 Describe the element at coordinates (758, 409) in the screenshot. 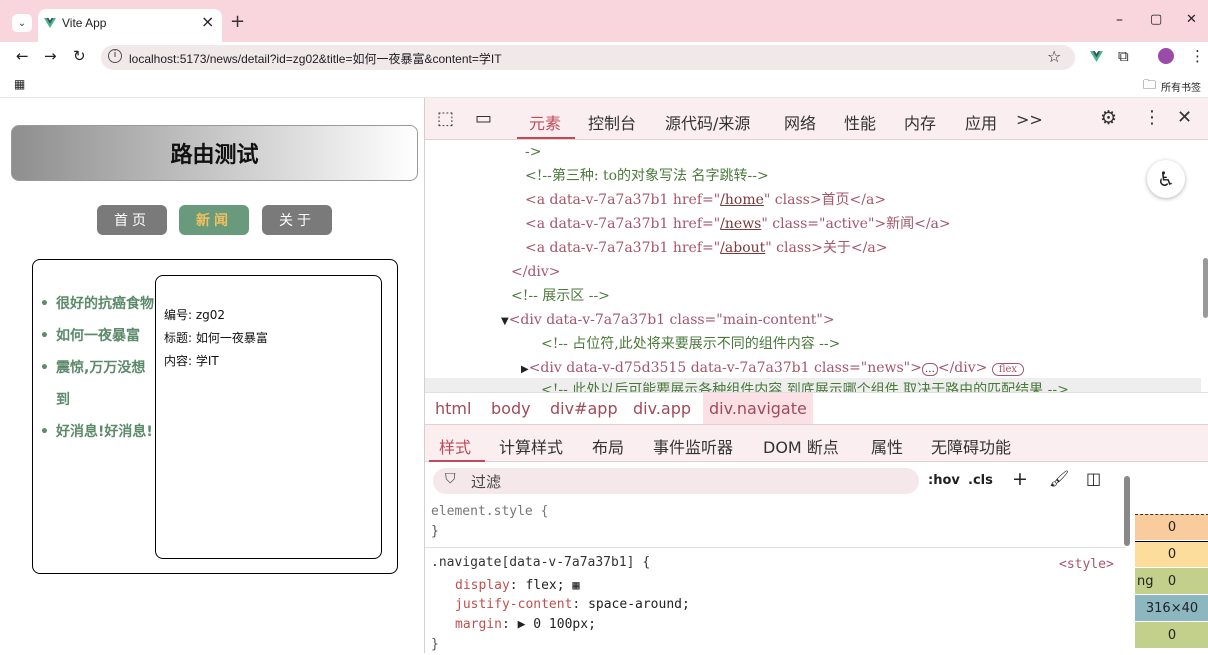

I see `breadcrumb-item: div.navigate` at that location.